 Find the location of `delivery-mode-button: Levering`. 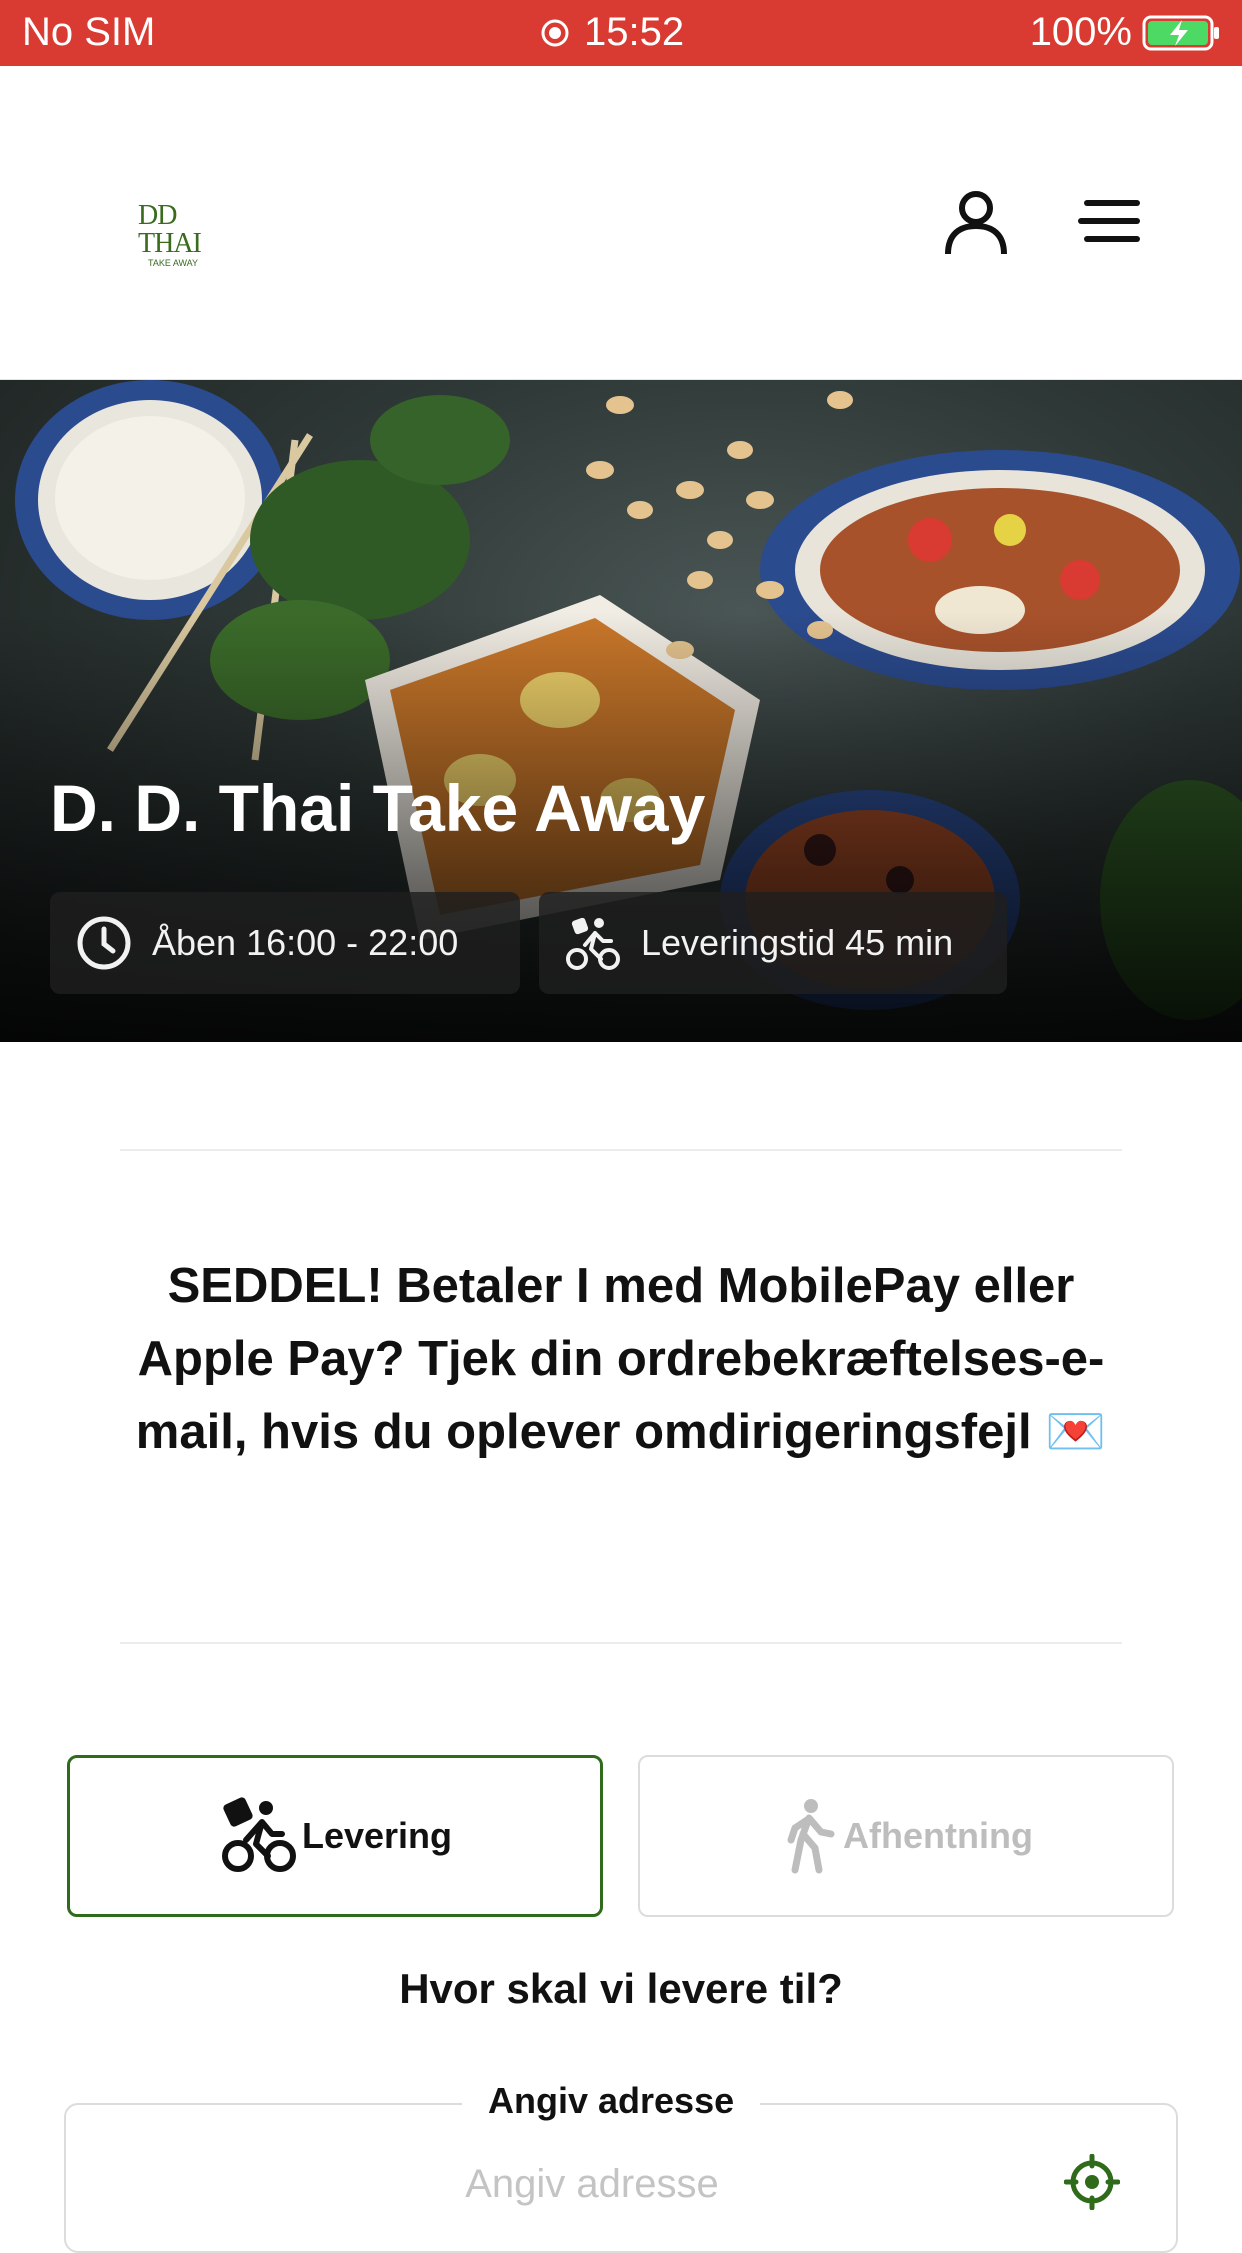

delivery-mode-button: Levering is located at coordinates (335, 1836).